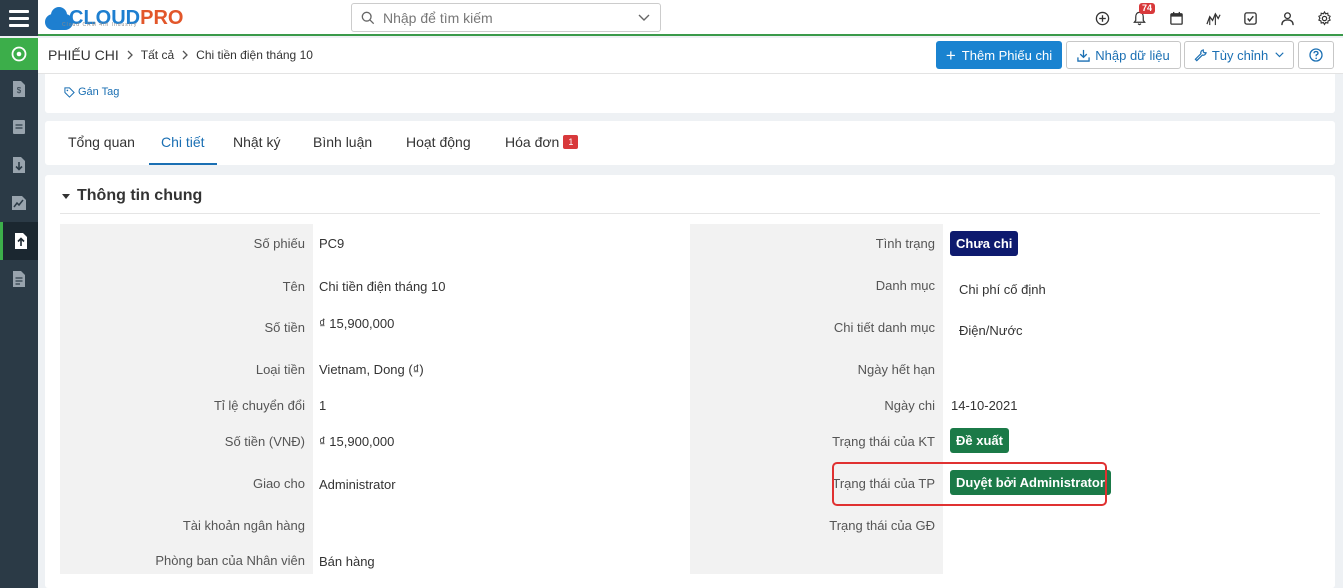 Image resolution: width=1343 pixels, height=588 pixels. What do you see at coordinates (382, 286) in the screenshot?
I see `field-value: Chi tiền điện tháng 10` at bounding box center [382, 286].